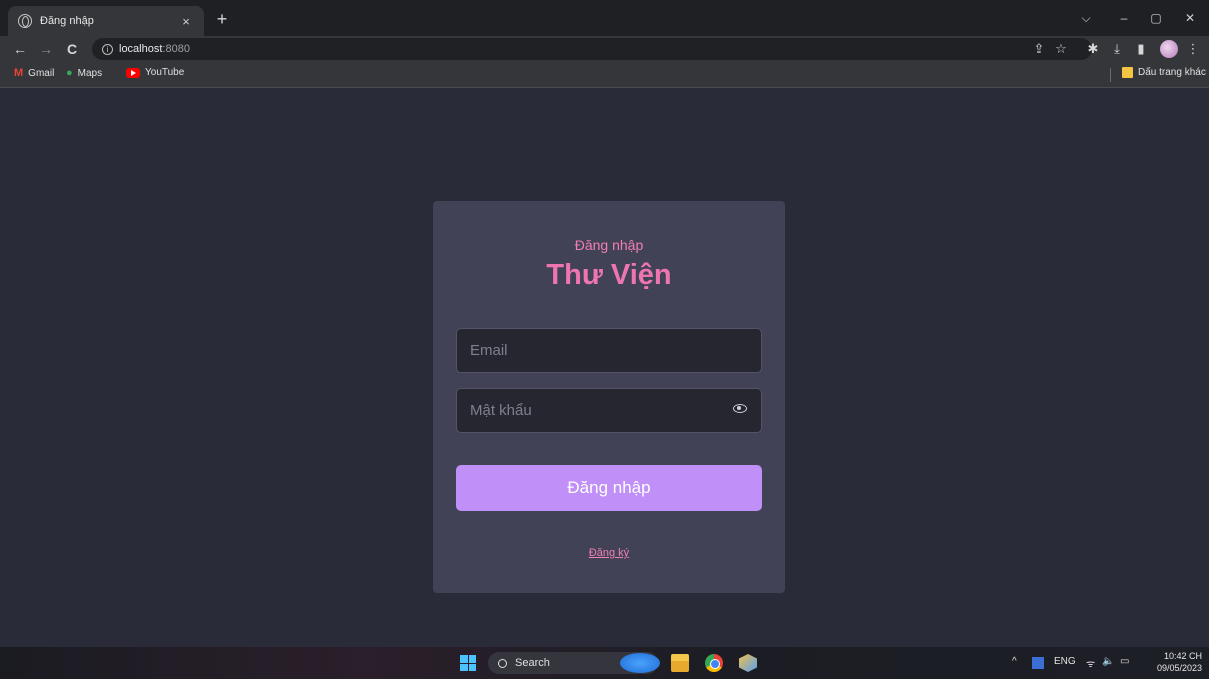  Describe the element at coordinates (107, 49) in the screenshot. I see `site-info-icon: i` at that location.